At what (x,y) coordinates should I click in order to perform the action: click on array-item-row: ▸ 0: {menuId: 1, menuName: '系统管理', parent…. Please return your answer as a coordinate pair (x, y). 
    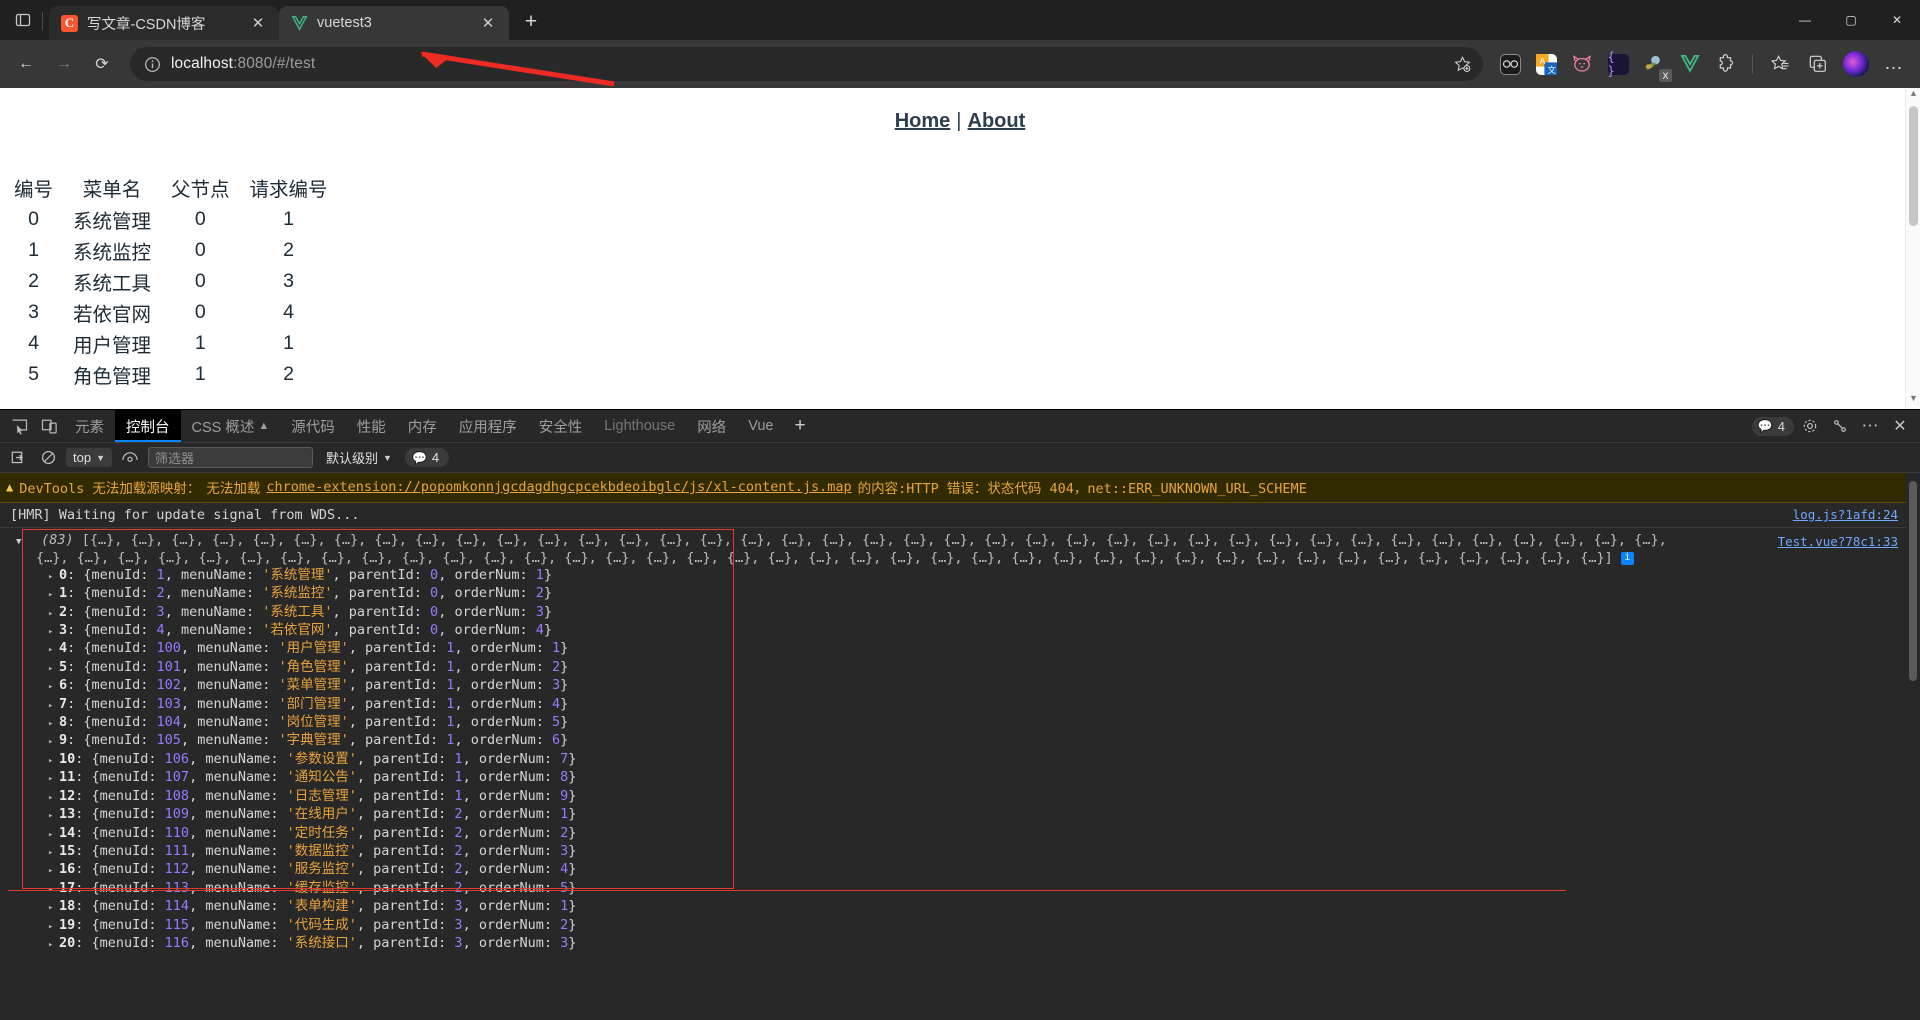
    Looking at the image, I should click on (965, 576).